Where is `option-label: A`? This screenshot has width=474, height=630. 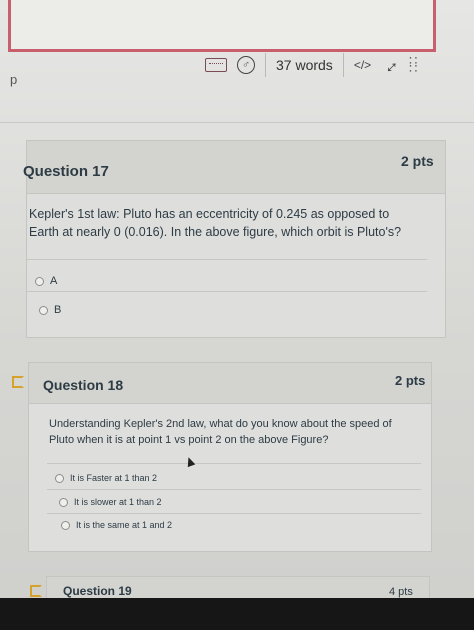
option-label: A is located at coordinates (54, 281).